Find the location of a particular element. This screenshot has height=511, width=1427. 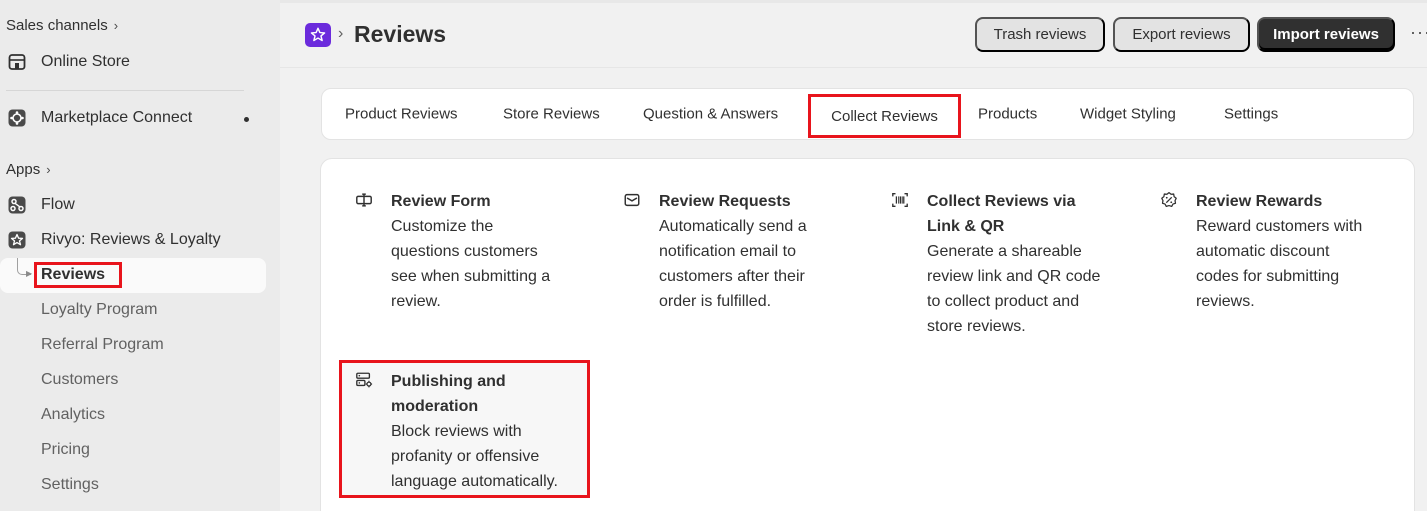

export-reviews-button: Export reviews is located at coordinates (1181, 34).